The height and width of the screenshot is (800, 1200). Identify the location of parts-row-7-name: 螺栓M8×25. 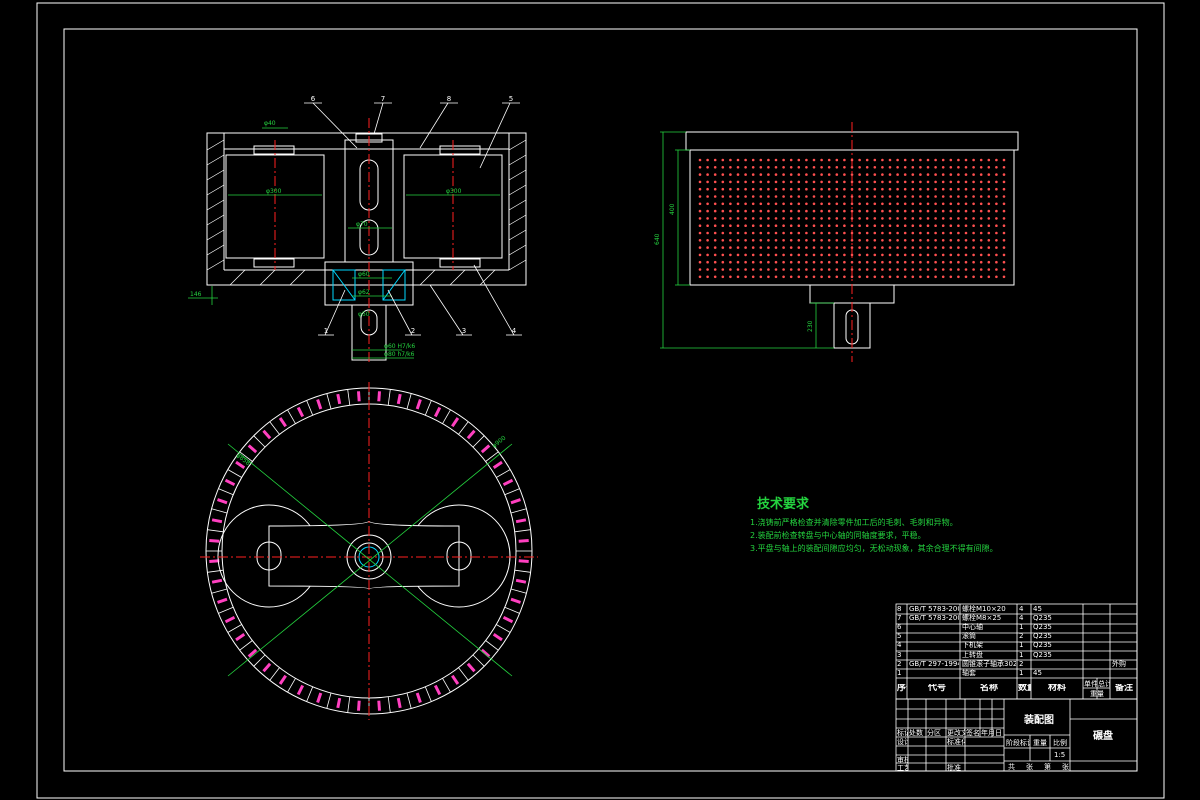
(982, 618).